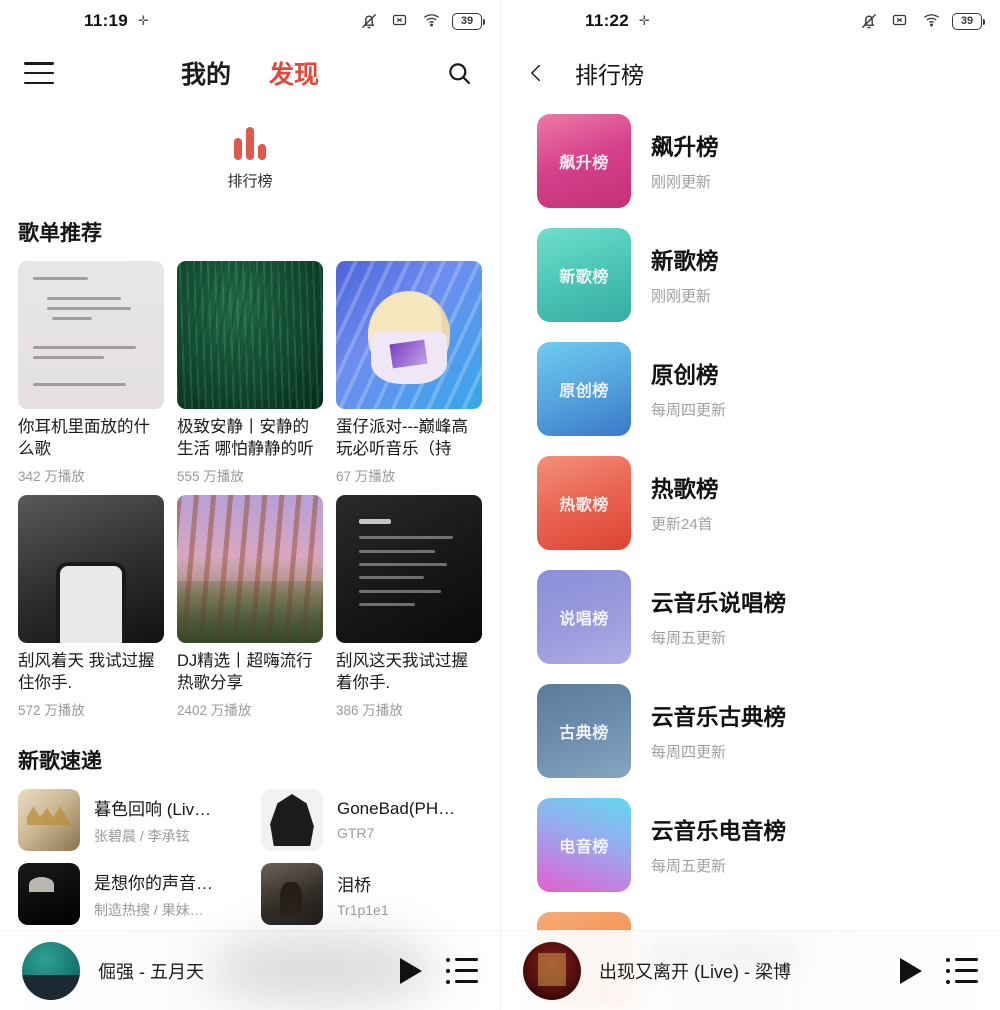 This screenshot has width=1000, height=1010. I want to click on playlist-card: DJ精选丨超嗨流行热歌分享 2402 万播放, so click(250, 607).